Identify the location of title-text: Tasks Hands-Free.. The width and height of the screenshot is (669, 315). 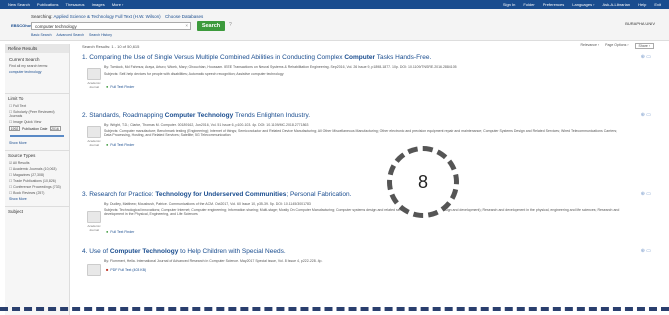
(403, 57).